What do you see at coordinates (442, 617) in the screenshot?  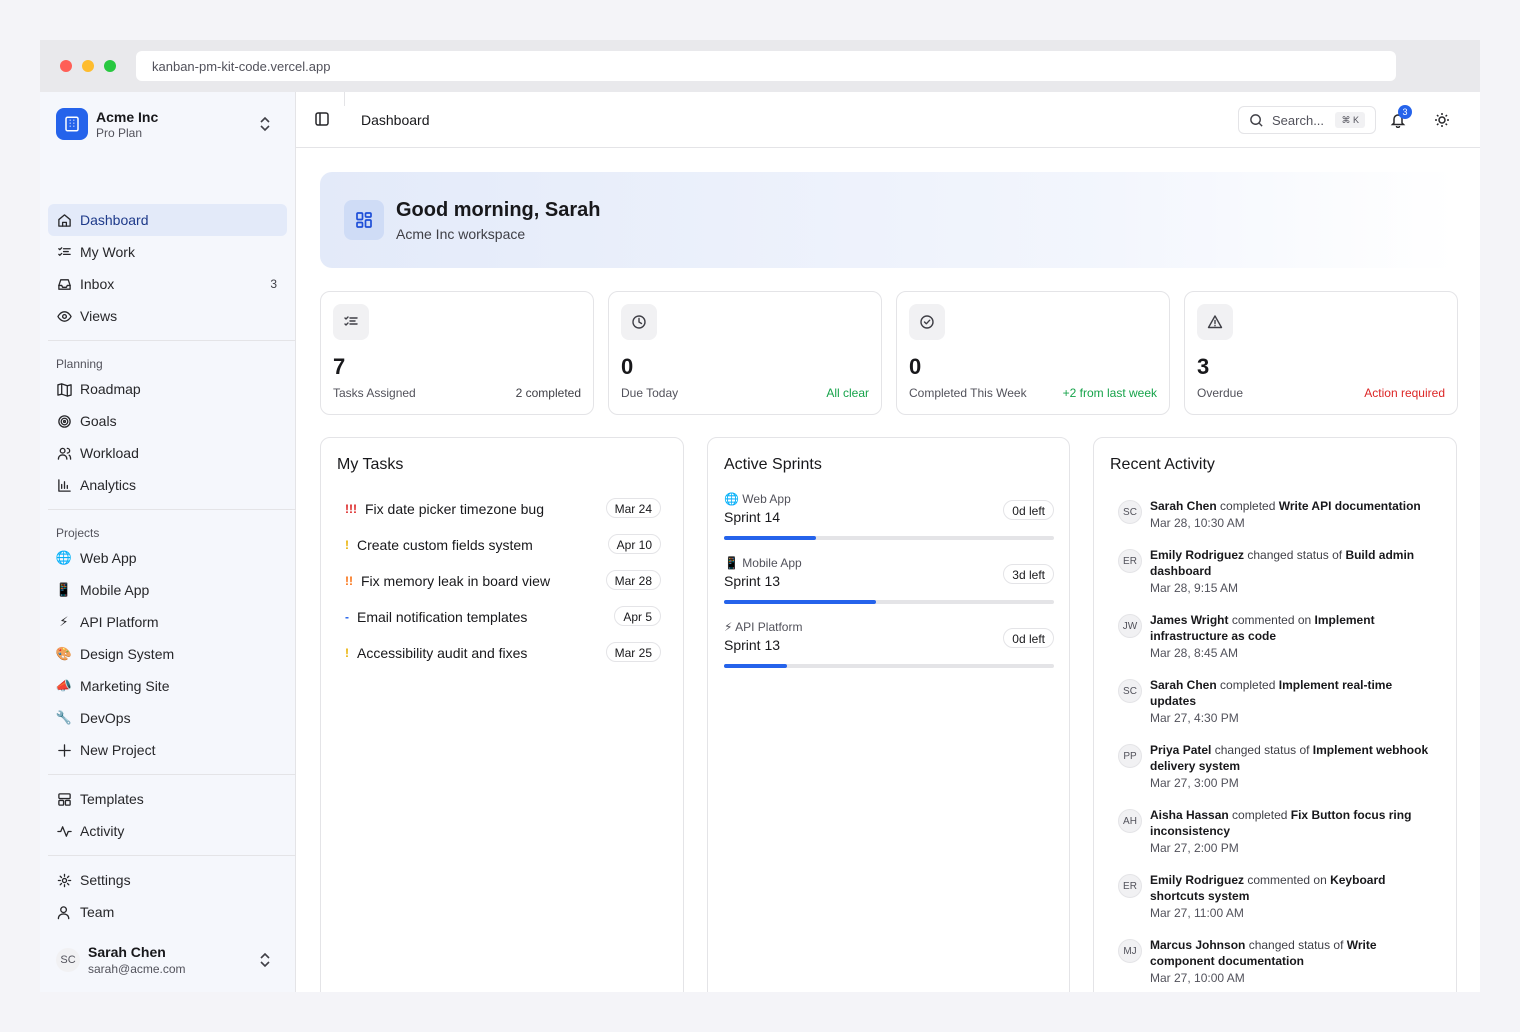 I see `task-name: Email notification templates` at bounding box center [442, 617].